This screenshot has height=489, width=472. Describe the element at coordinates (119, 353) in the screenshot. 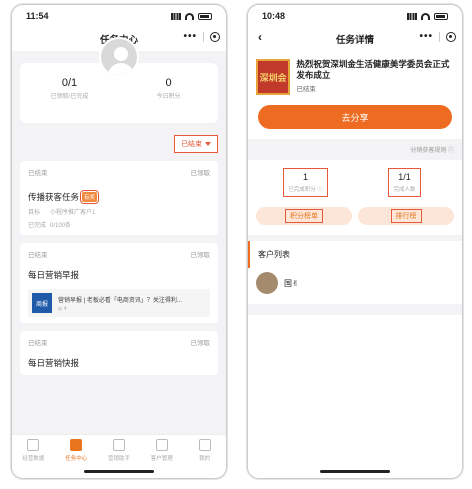

I see `task-card: 已结束 已领取 每日营销快报` at that location.